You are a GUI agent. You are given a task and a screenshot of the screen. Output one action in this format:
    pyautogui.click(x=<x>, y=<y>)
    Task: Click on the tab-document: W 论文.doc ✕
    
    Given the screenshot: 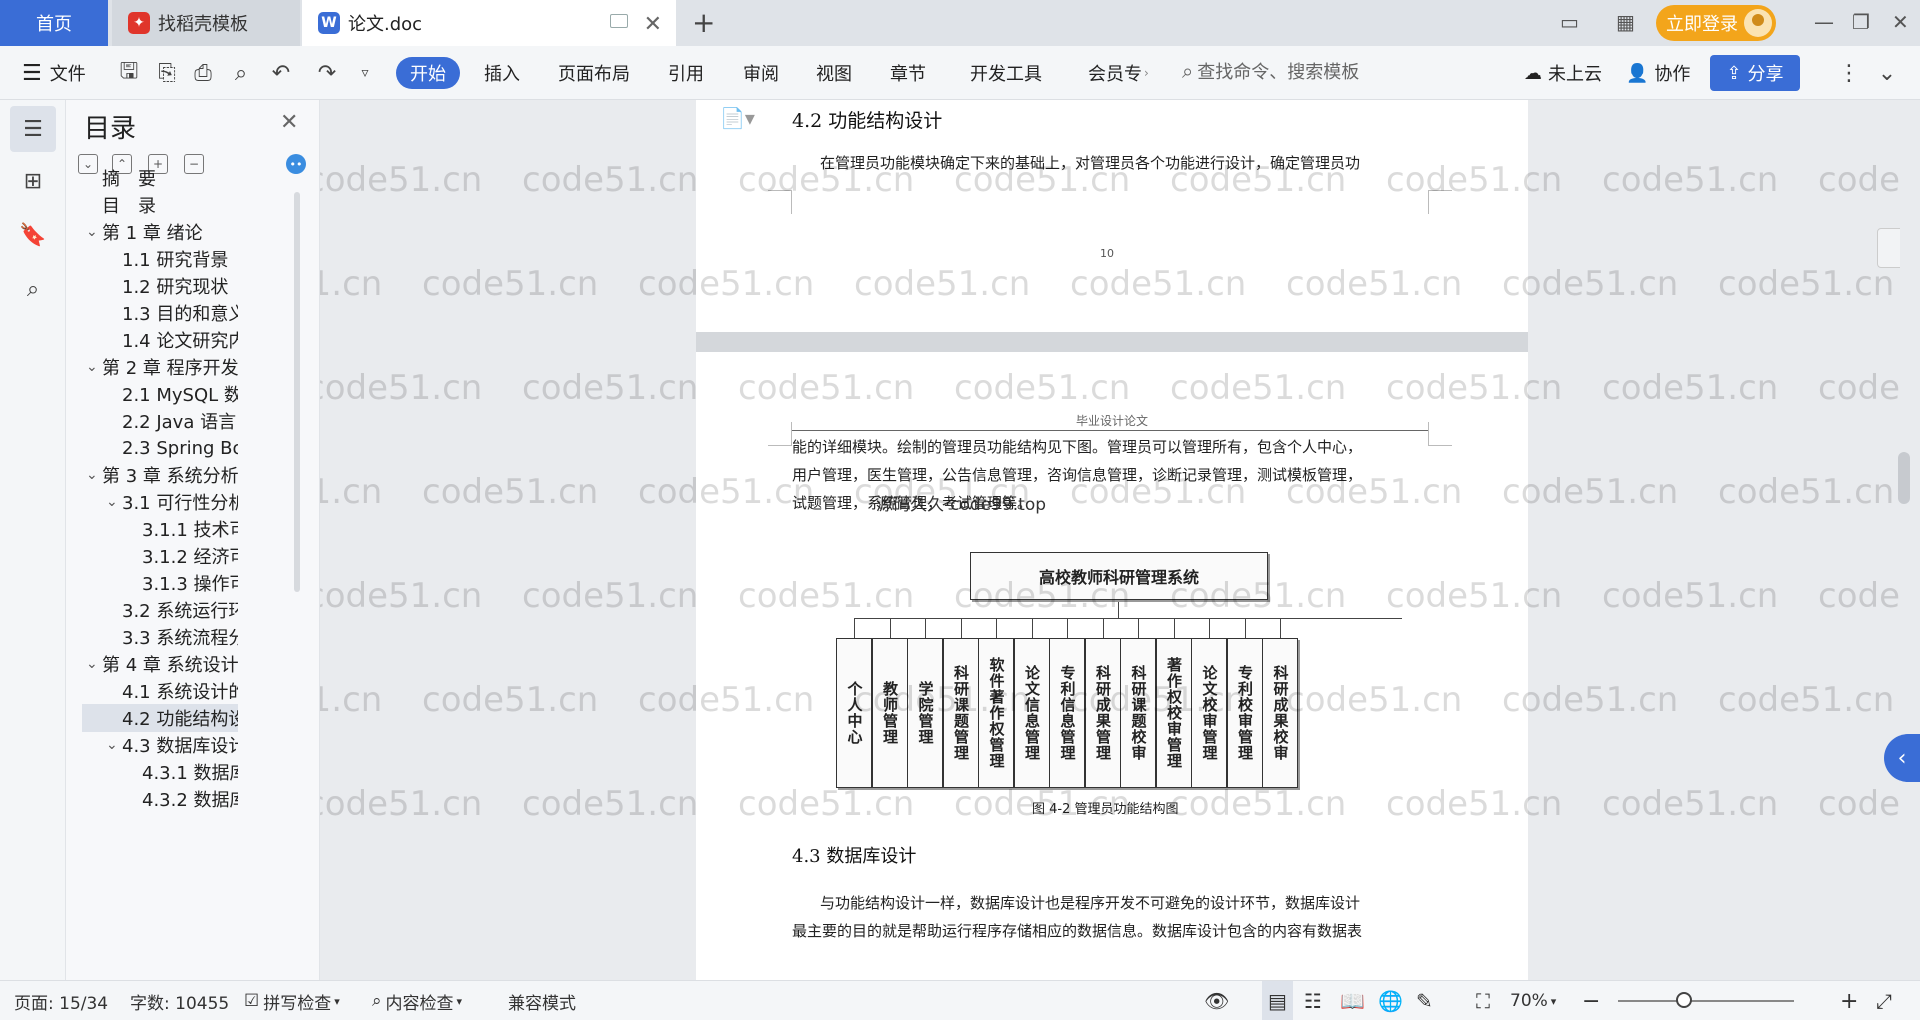 What is the action you would take?
    pyautogui.click(x=489, y=23)
    